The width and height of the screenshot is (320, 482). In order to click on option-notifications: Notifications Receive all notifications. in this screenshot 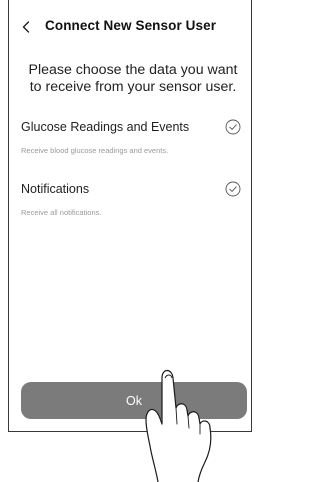, I will do `click(131, 199)`.